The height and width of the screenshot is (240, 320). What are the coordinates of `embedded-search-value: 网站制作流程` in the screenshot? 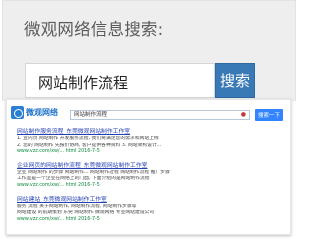 It's located at (91, 115).